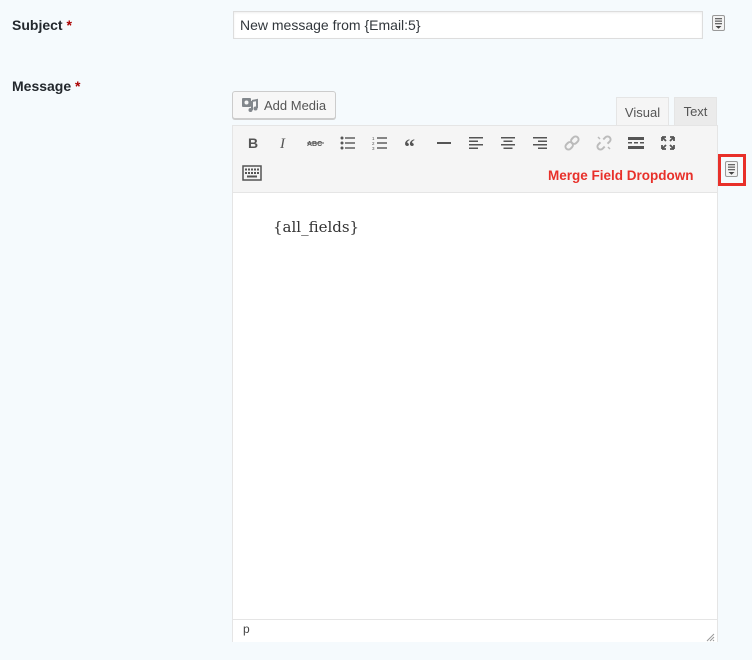 Image resolution: width=752 pixels, height=660 pixels. I want to click on tab-visual-label: Visual, so click(642, 112).